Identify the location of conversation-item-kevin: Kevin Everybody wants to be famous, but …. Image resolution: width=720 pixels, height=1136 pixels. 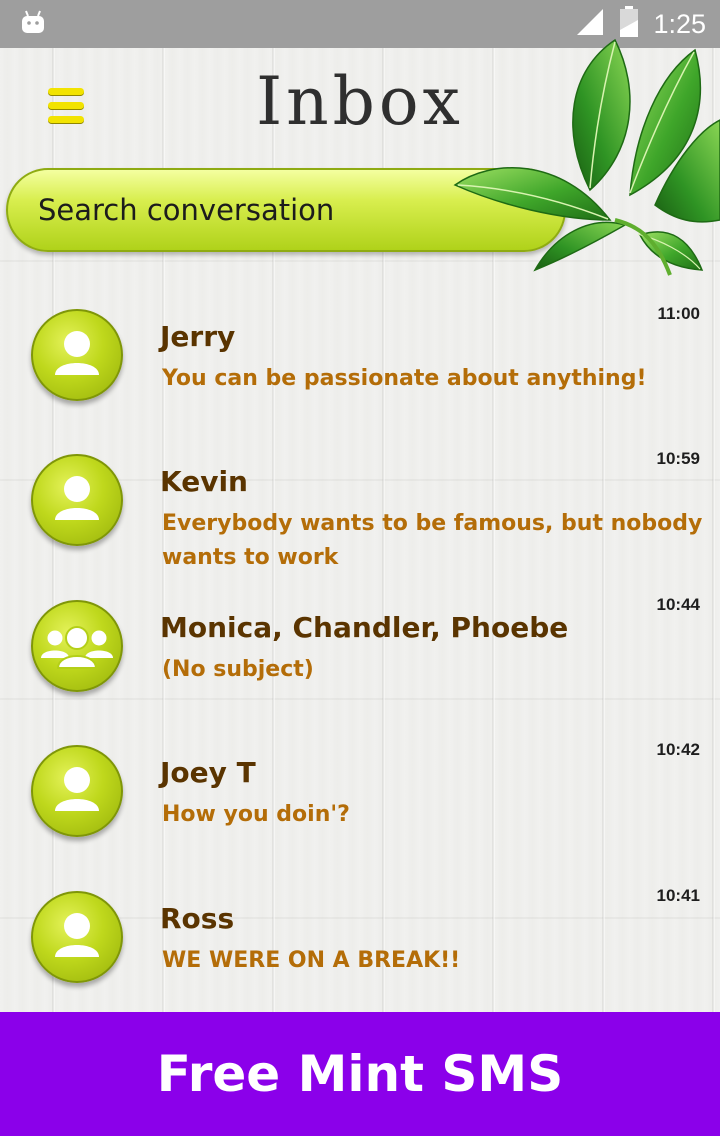
(360, 505).